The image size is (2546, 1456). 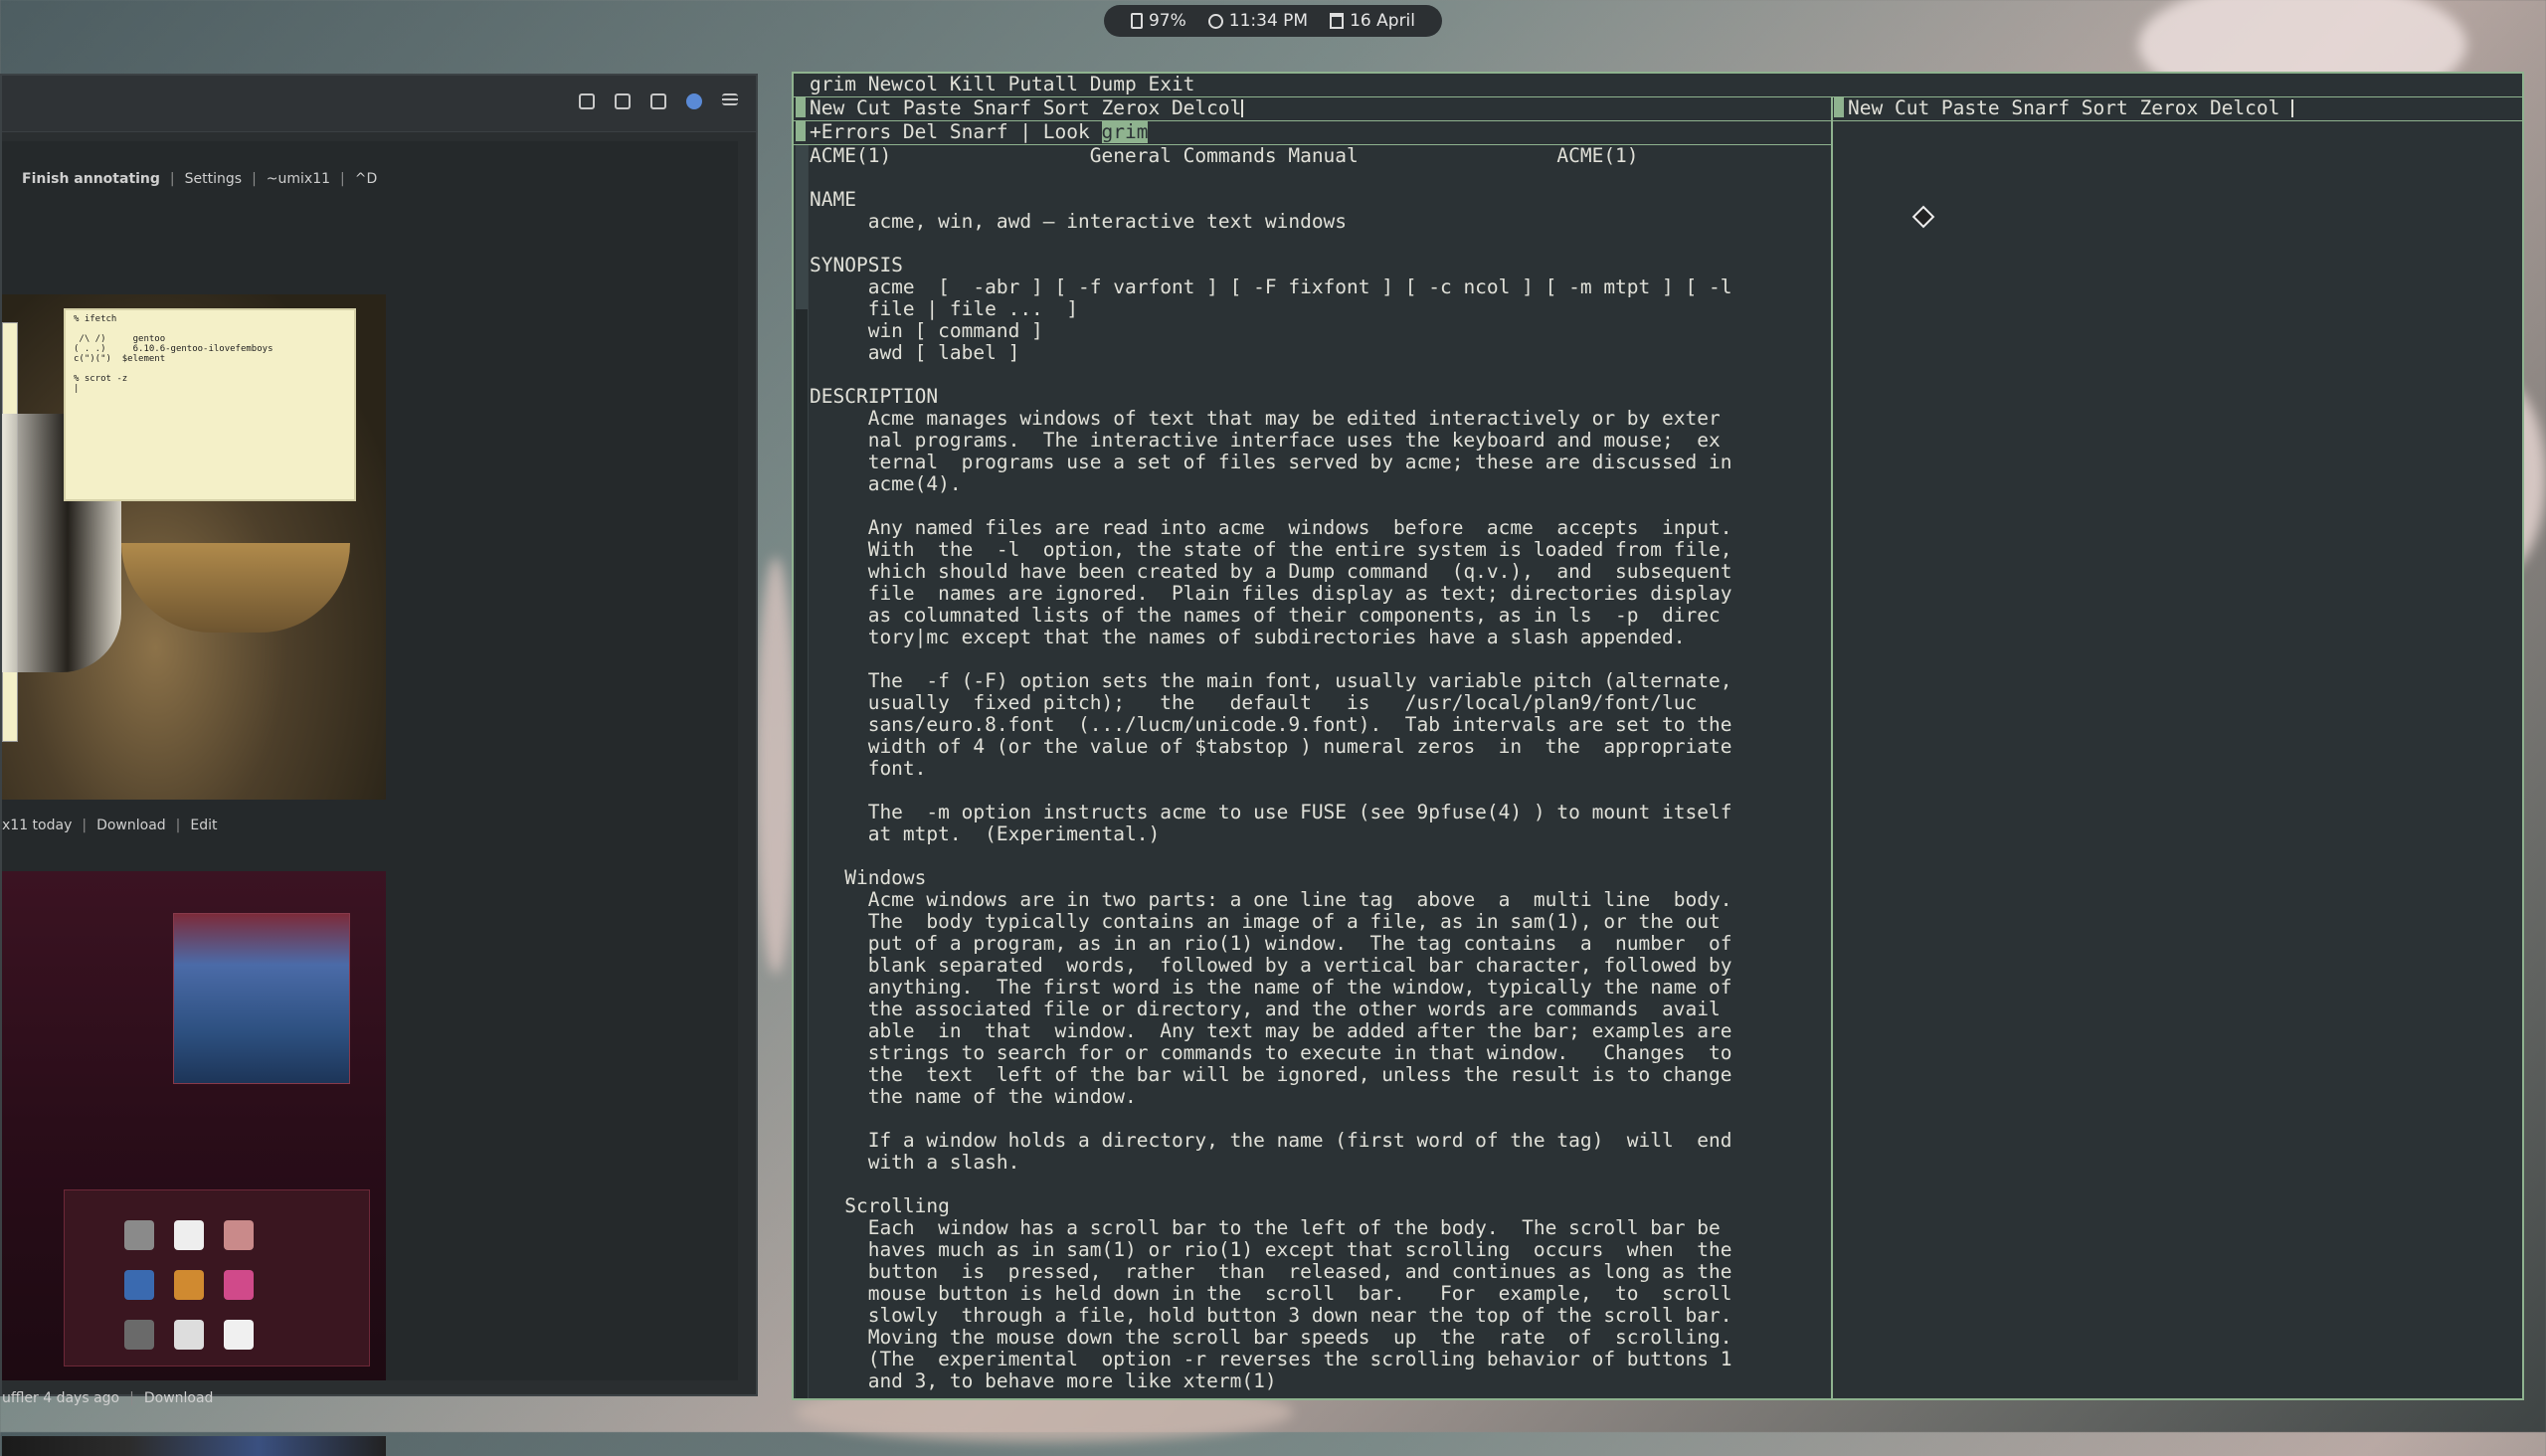 What do you see at coordinates (956, 131) in the screenshot?
I see `window-tag-commands: +Errors Del Snarf | Look` at bounding box center [956, 131].